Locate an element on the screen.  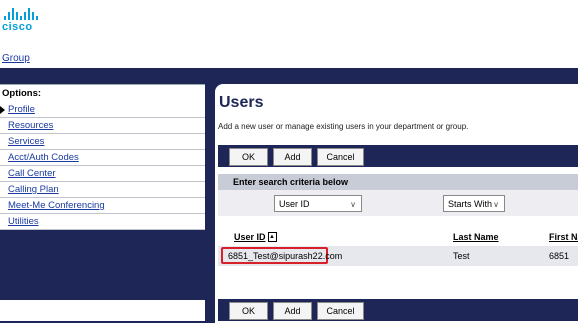
sidebar-item-utilities: Utilities is located at coordinates (102, 222).